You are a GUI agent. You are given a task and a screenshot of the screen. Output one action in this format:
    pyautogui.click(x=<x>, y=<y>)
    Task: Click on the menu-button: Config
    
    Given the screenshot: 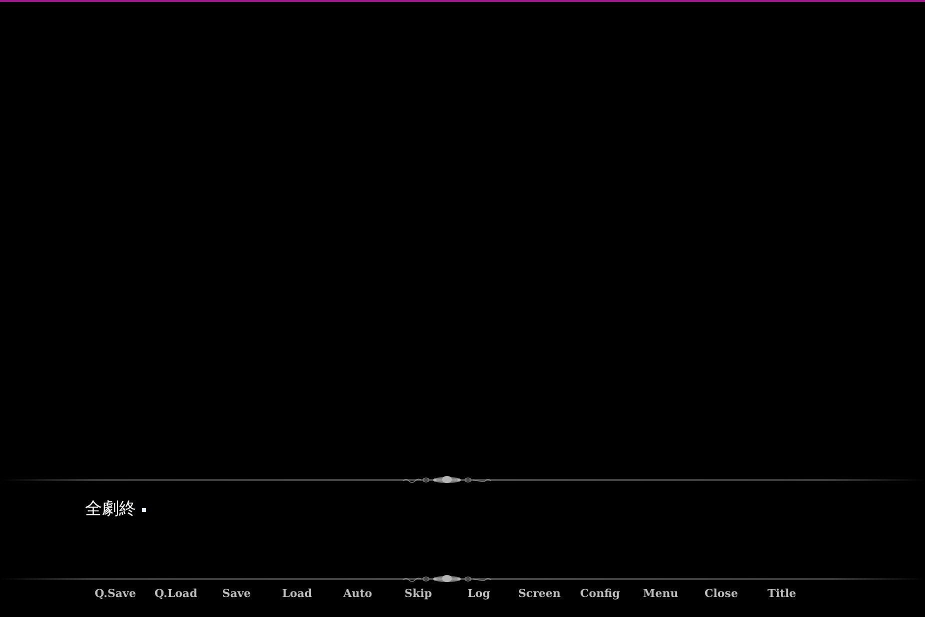 What is the action you would take?
    pyautogui.click(x=600, y=594)
    